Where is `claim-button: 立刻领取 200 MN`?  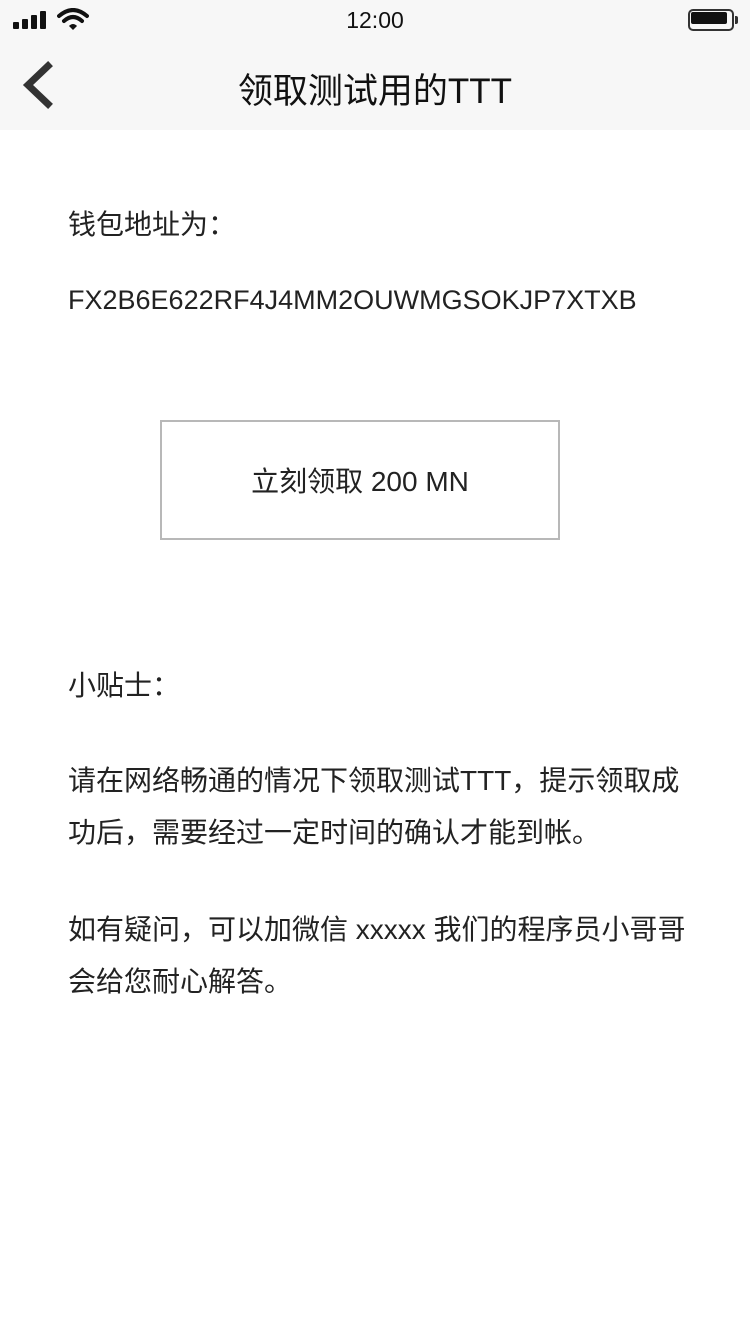
claim-button: 立刻领取 200 MN is located at coordinates (360, 480).